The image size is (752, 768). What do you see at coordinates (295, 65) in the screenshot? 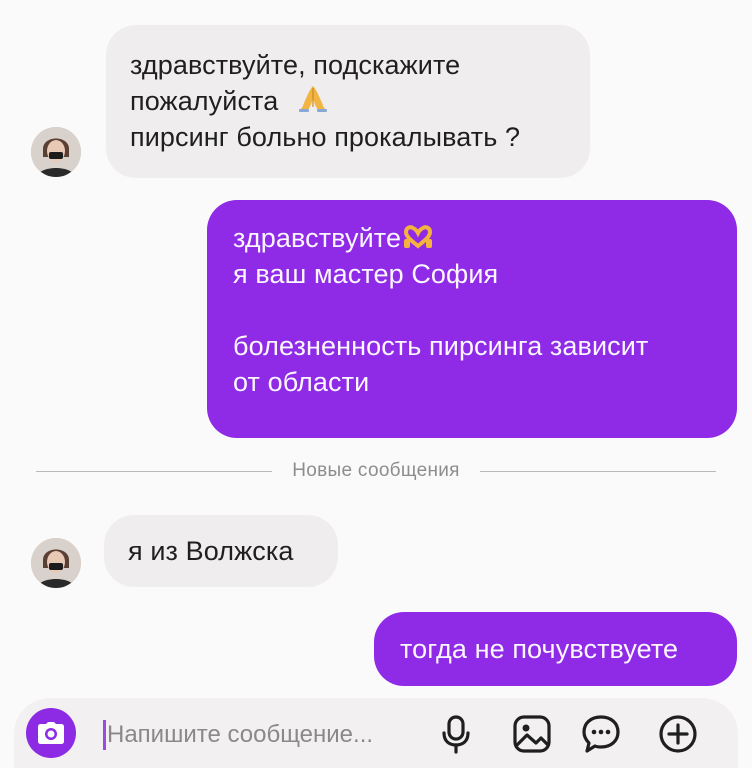
I see `message-line: здравствуйте, подскажите` at bounding box center [295, 65].